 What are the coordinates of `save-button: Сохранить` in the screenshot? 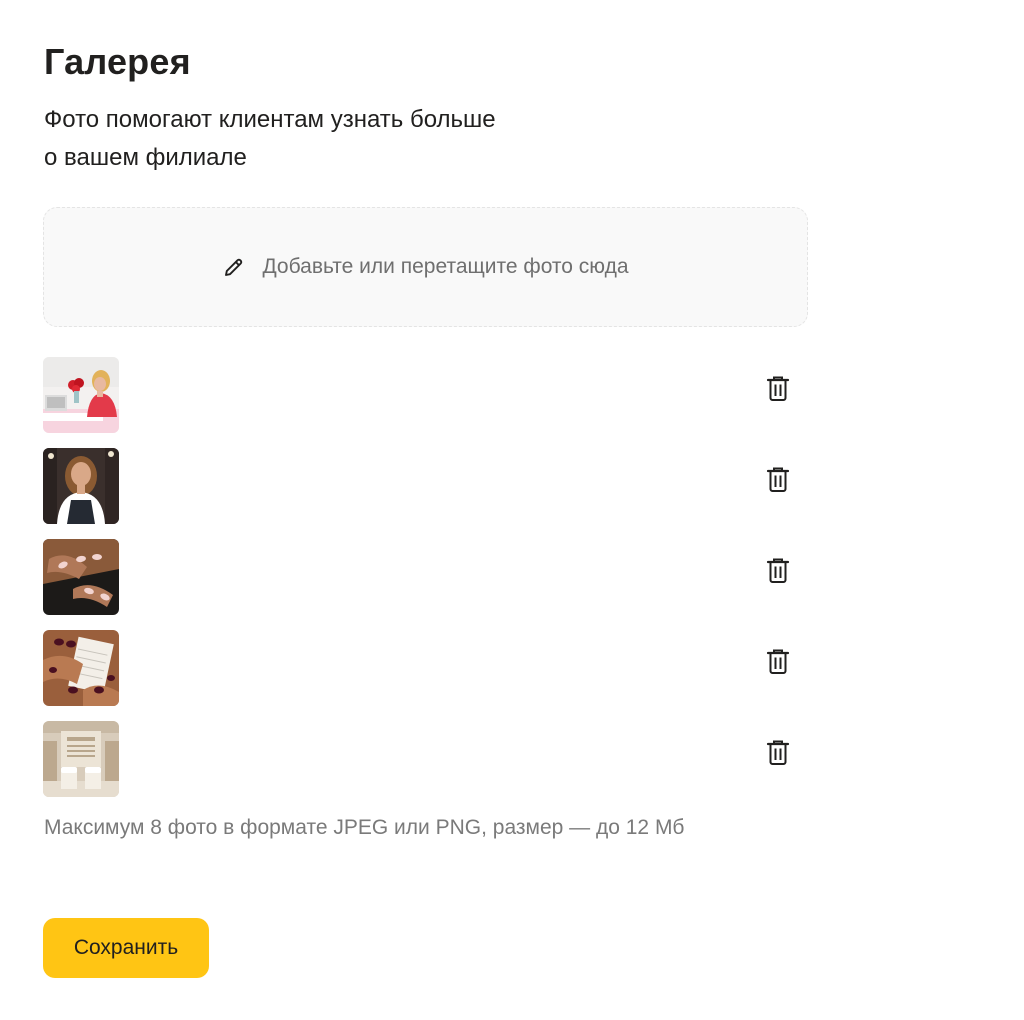 It's located at (126, 948).